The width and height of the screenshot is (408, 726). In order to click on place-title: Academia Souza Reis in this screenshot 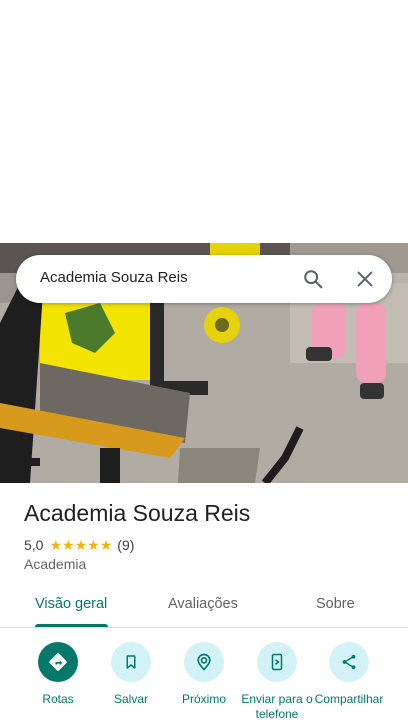, I will do `click(137, 513)`.